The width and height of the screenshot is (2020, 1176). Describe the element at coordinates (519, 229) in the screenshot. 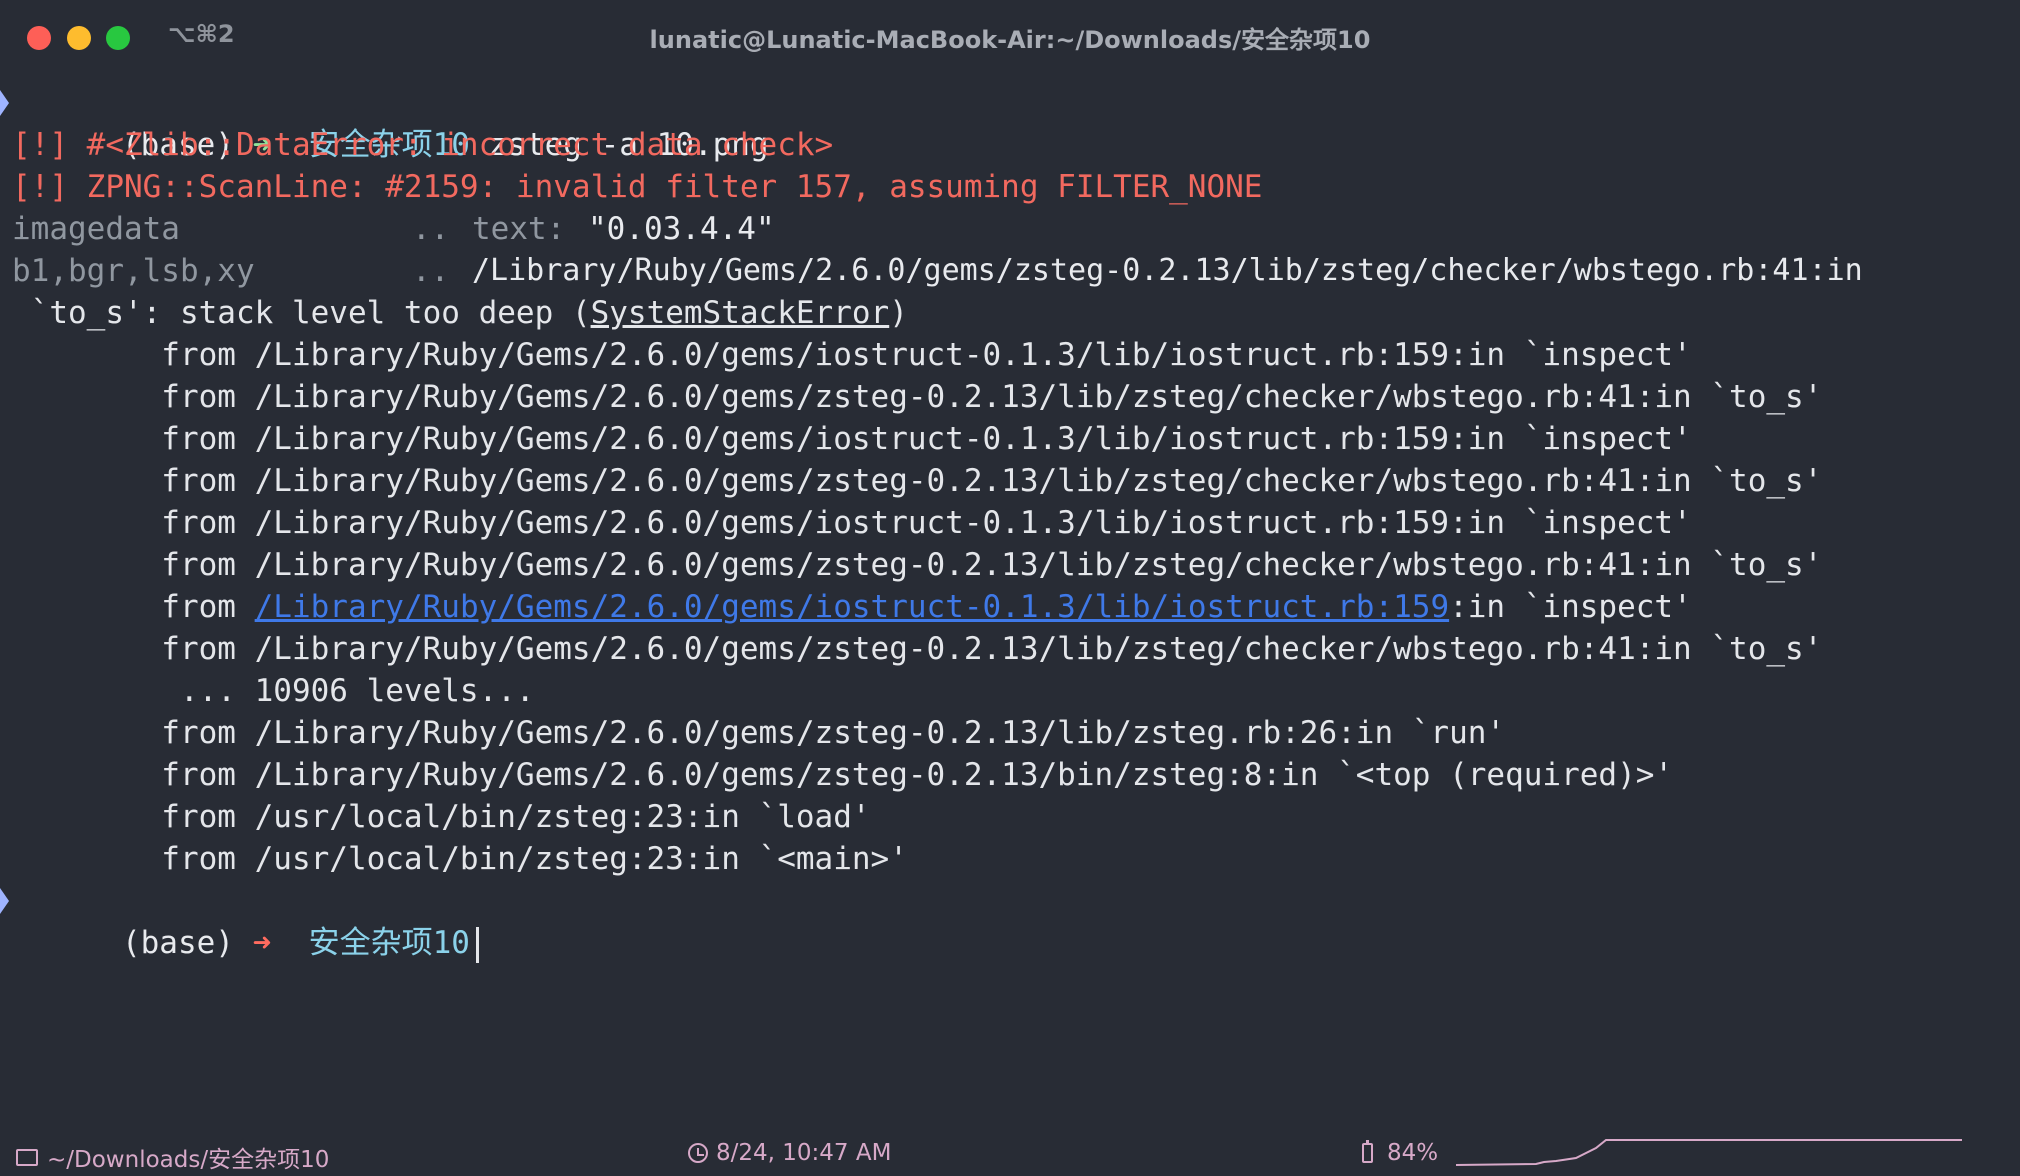

I see `output-label: text:` at that location.